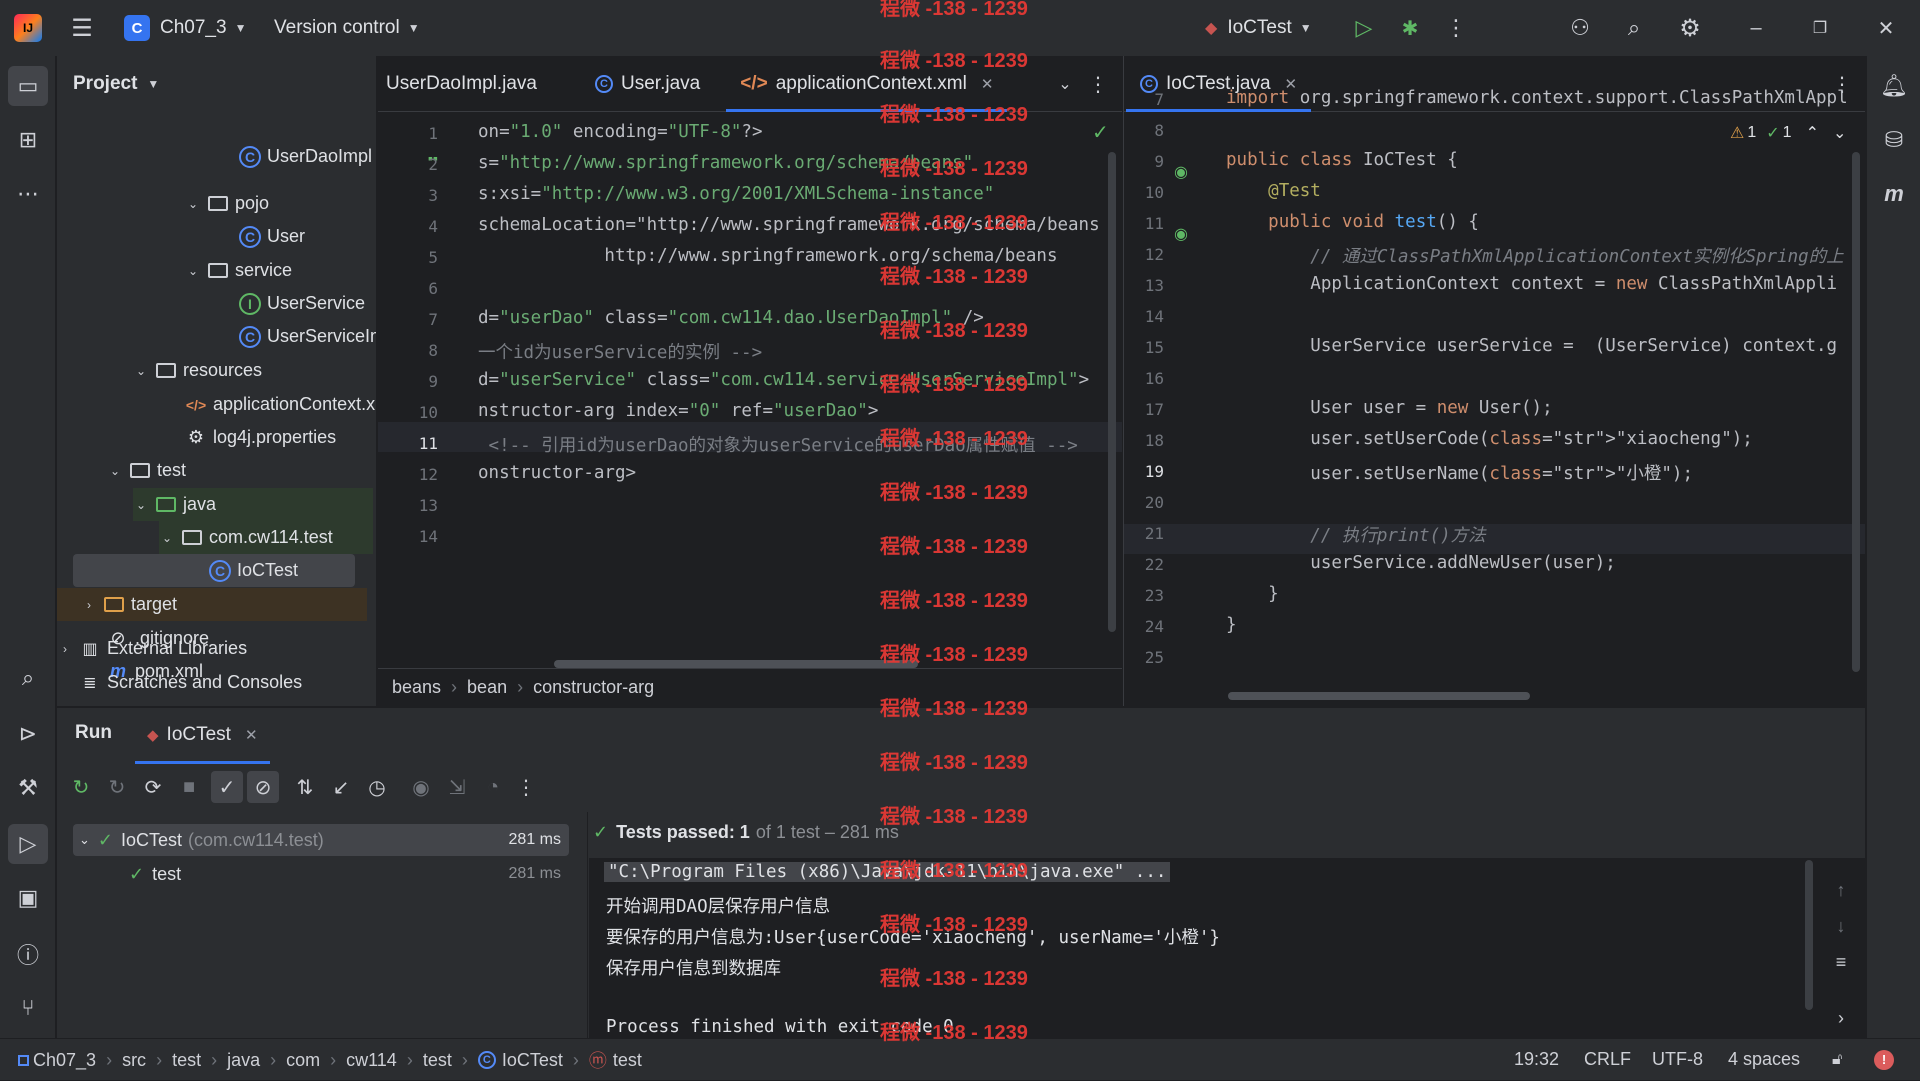 This screenshot has width=1920, height=1081. Describe the element at coordinates (1809, 935) in the screenshot. I see `console-scrollbar` at that location.